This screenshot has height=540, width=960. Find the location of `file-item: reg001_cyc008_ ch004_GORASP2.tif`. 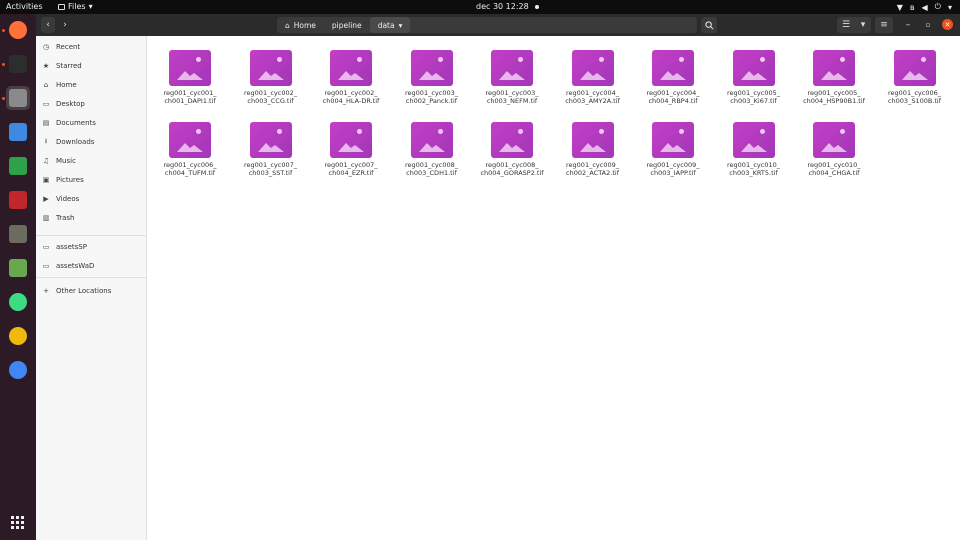

file-item: reg001_cyc008_ ch004_GORASP2.tif is located at coordinates (512, 155).